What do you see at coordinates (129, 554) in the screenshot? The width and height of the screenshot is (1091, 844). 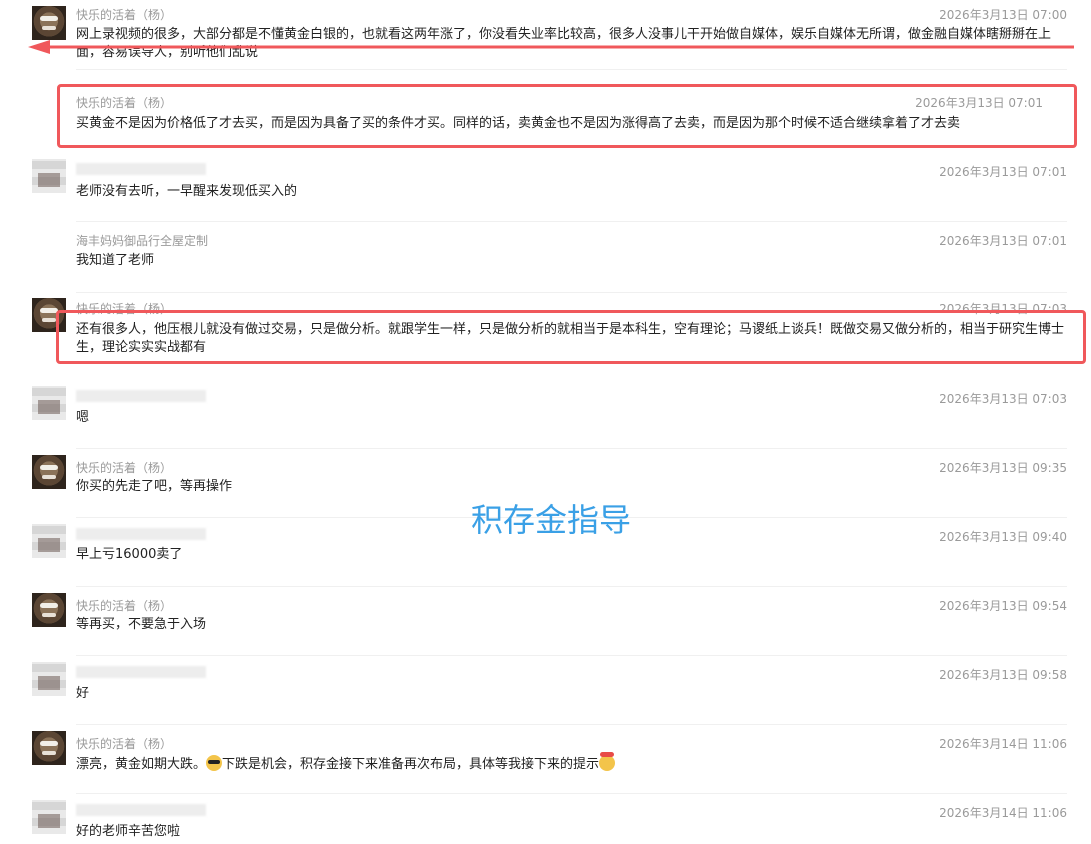 I see `message-text: 早上亏16000卖了` at bounding box center [129, 554].